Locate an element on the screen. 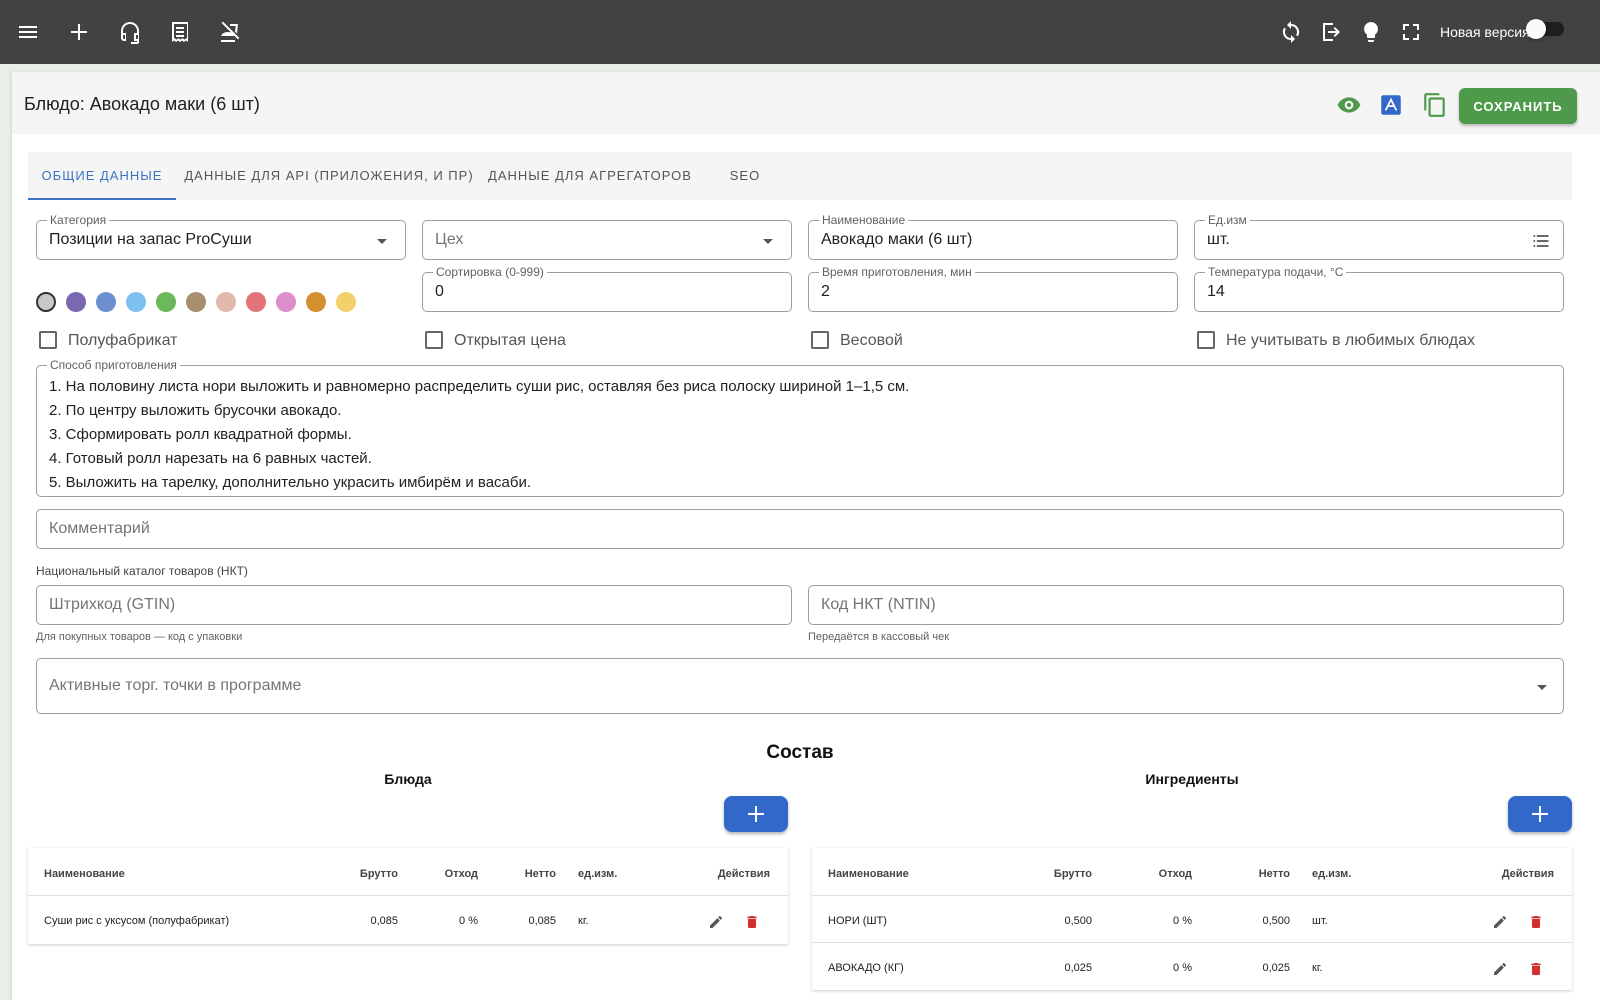  outlets-select: Активные торг. точки в программе is located at coordinates (800, 686).